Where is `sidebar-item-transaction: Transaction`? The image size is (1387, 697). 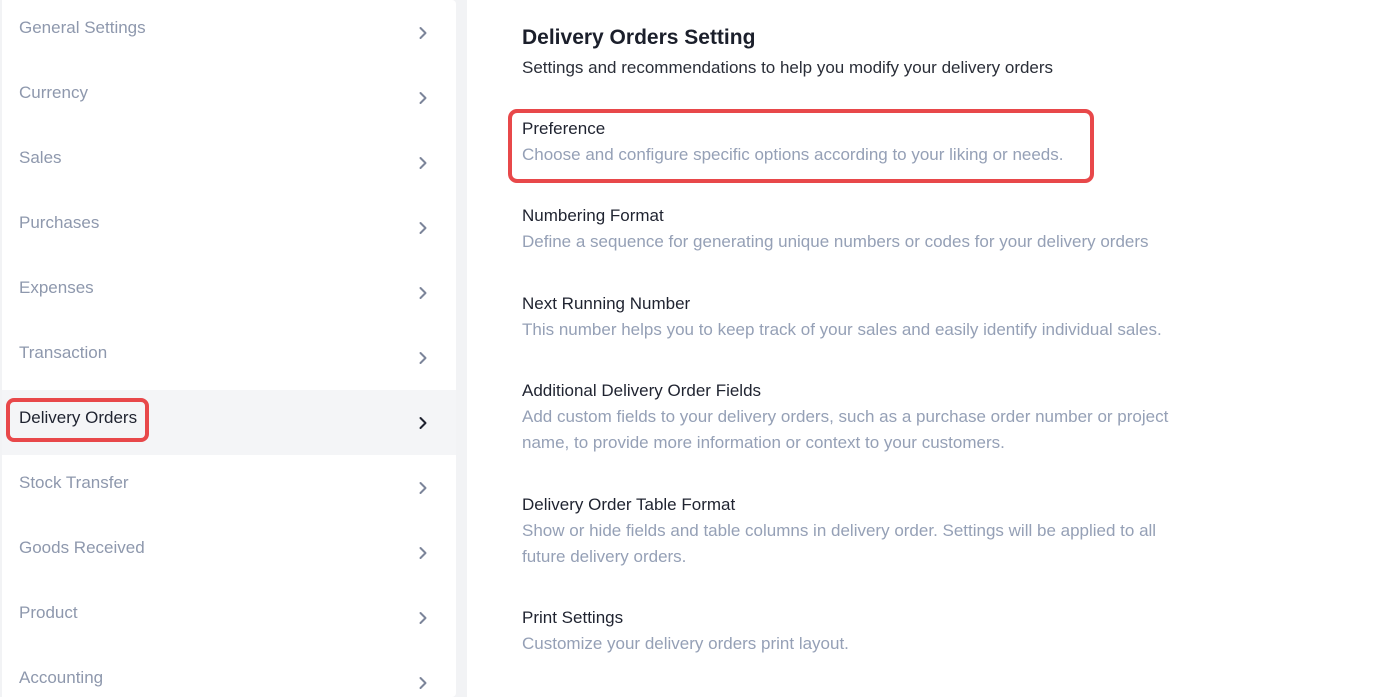 sidebar-item-transaction: Transaction is located at coordinates (229, 357).